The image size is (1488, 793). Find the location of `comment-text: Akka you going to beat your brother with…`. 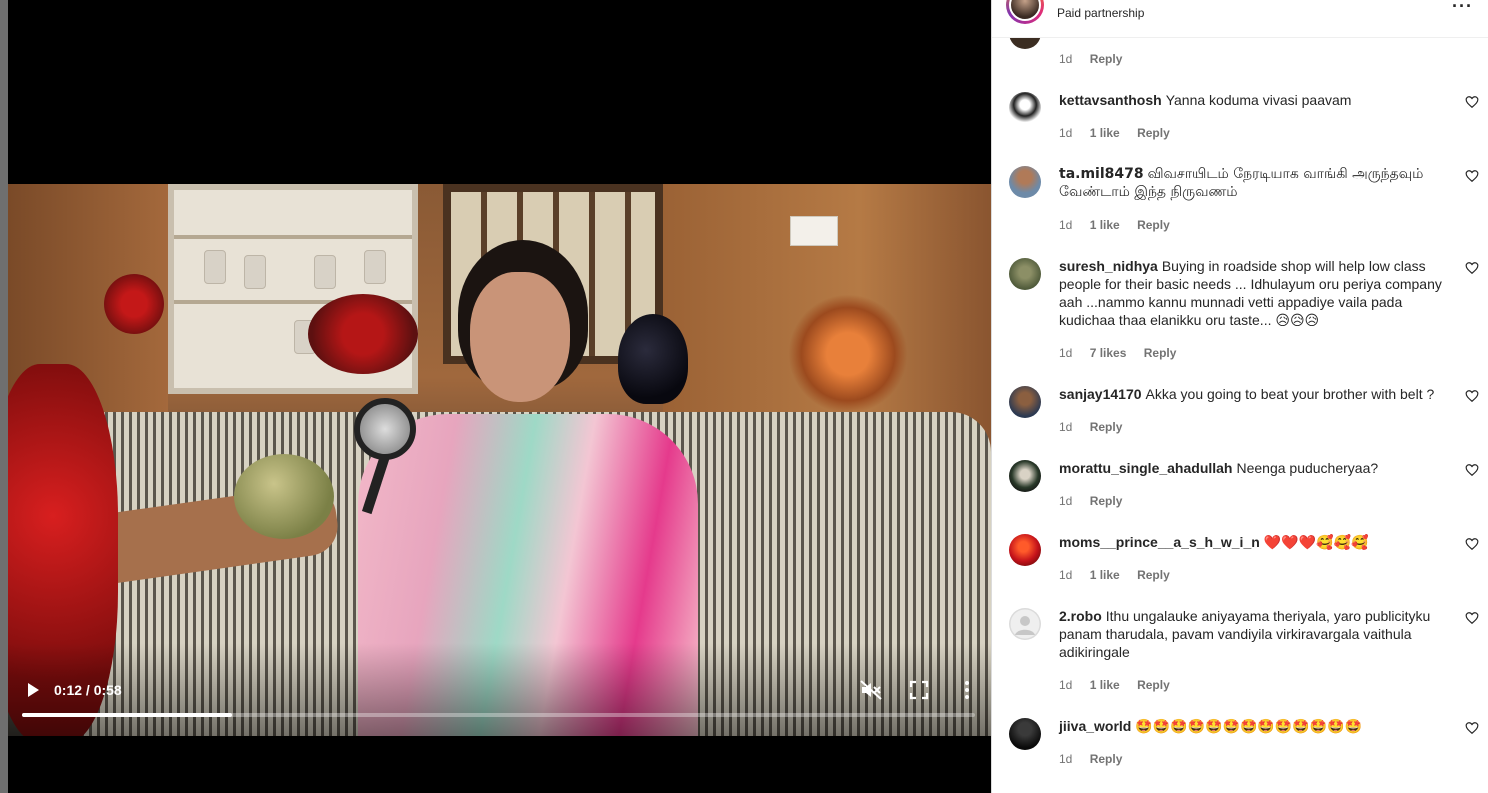

comment-text: Akka you going to beat your brother with… is located at coordinates (1290, 394).